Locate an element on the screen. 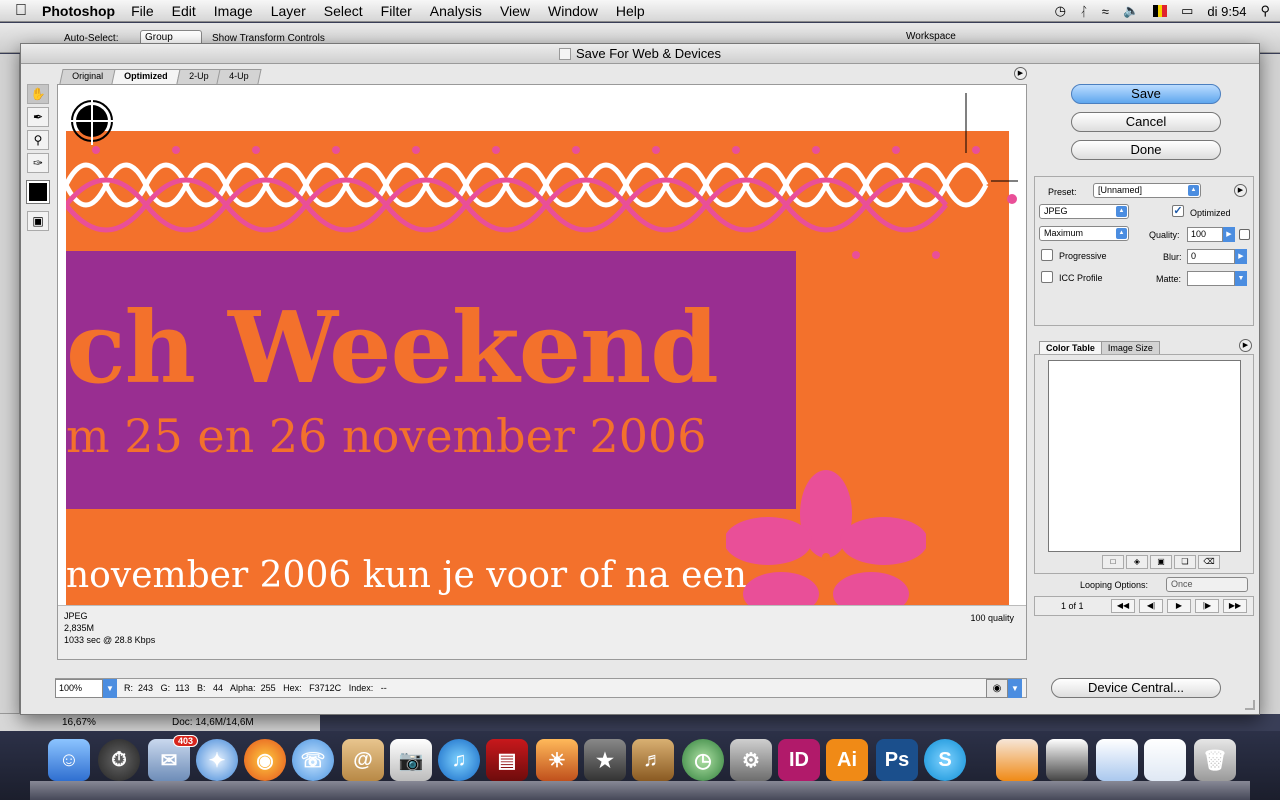 This screenshot has width=1280, height=800. tab-4-up: 4-Up is located at coordinates (239, 76).